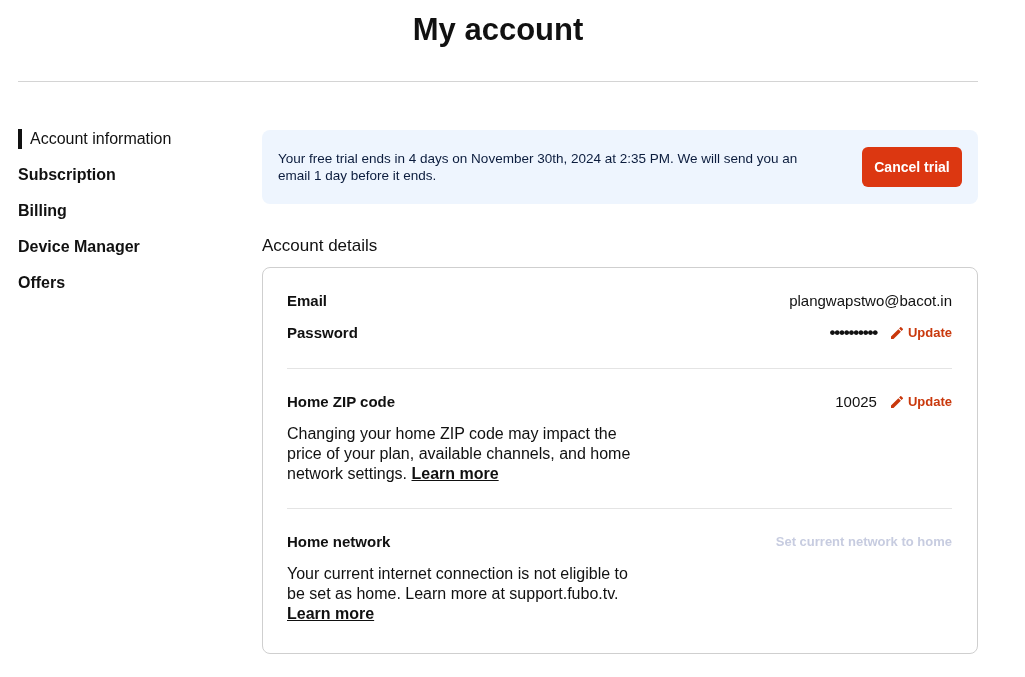 This screenshot has width=1025, height=677. Describe the element at coordinates (79, 247) in the screenshot. I see `sidebar-item: Device Manager` at that location.